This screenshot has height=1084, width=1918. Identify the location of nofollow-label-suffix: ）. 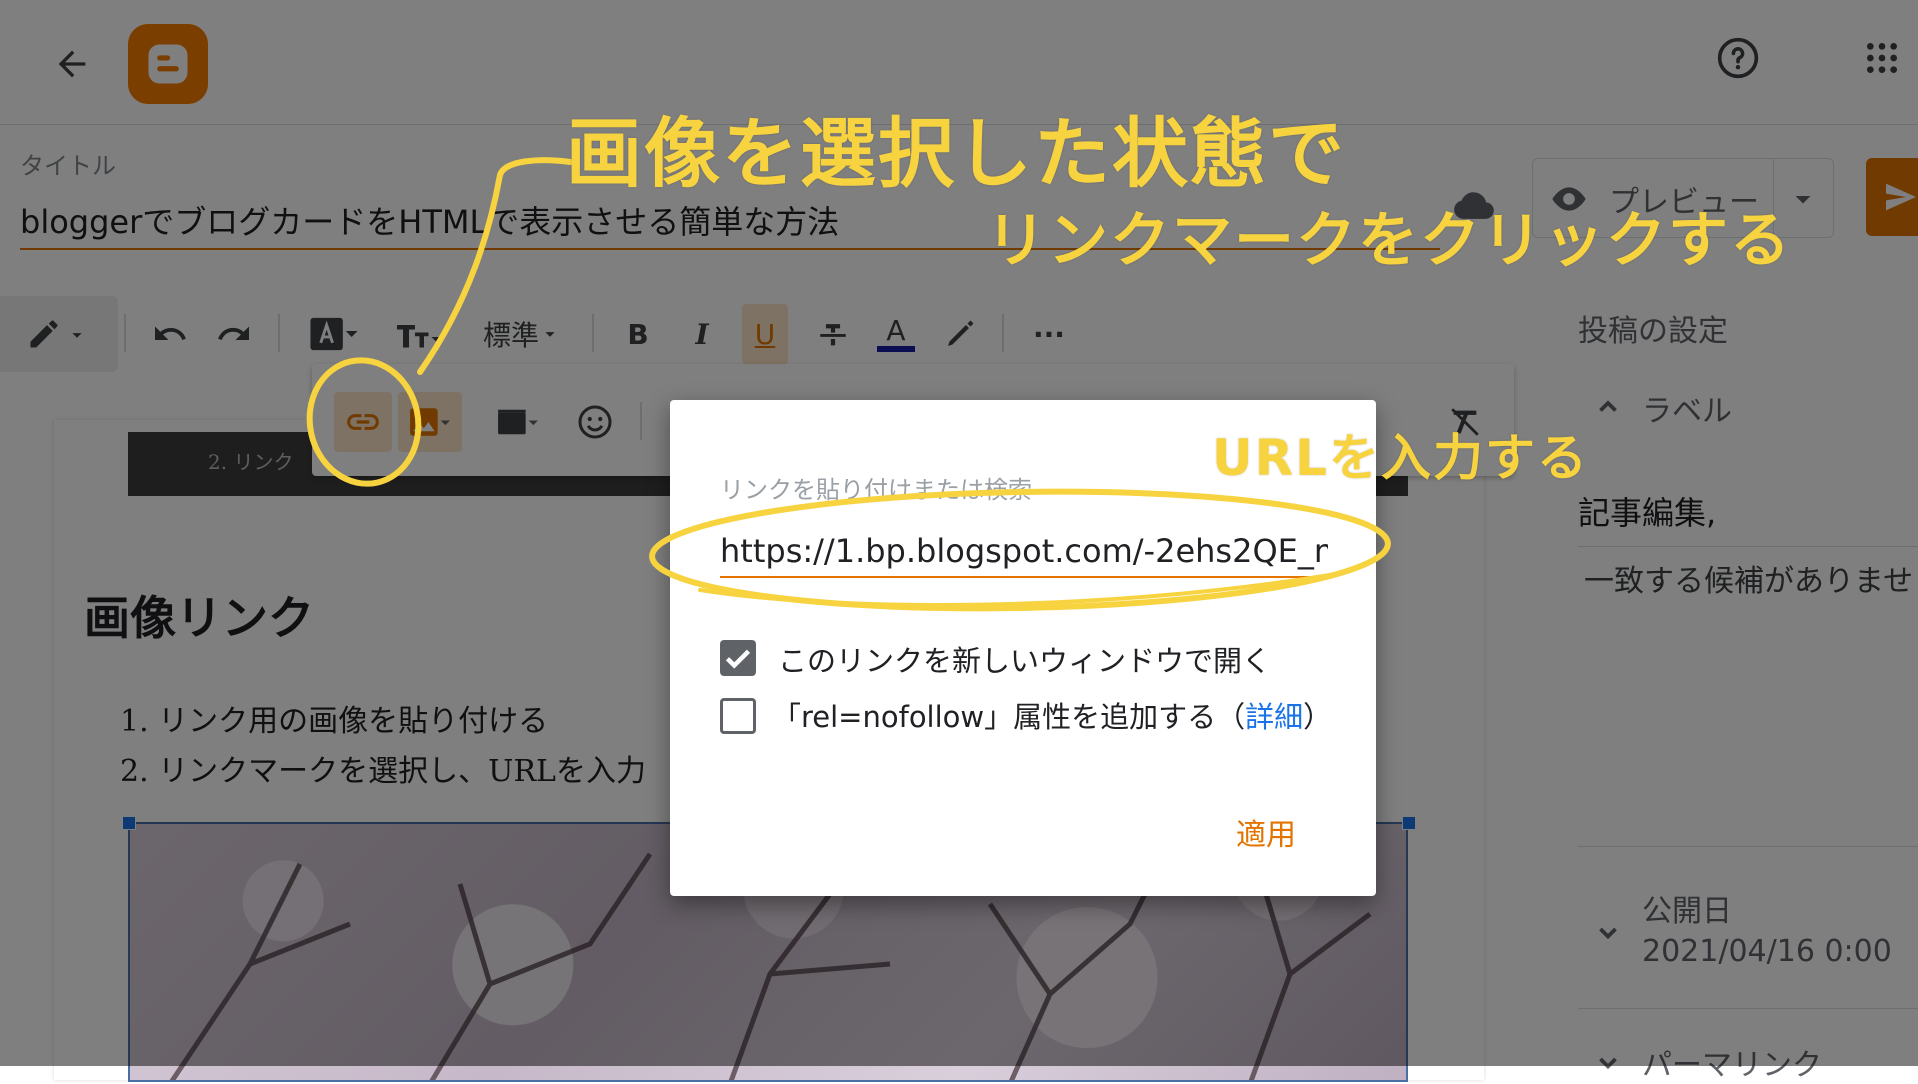
(1318, 717).